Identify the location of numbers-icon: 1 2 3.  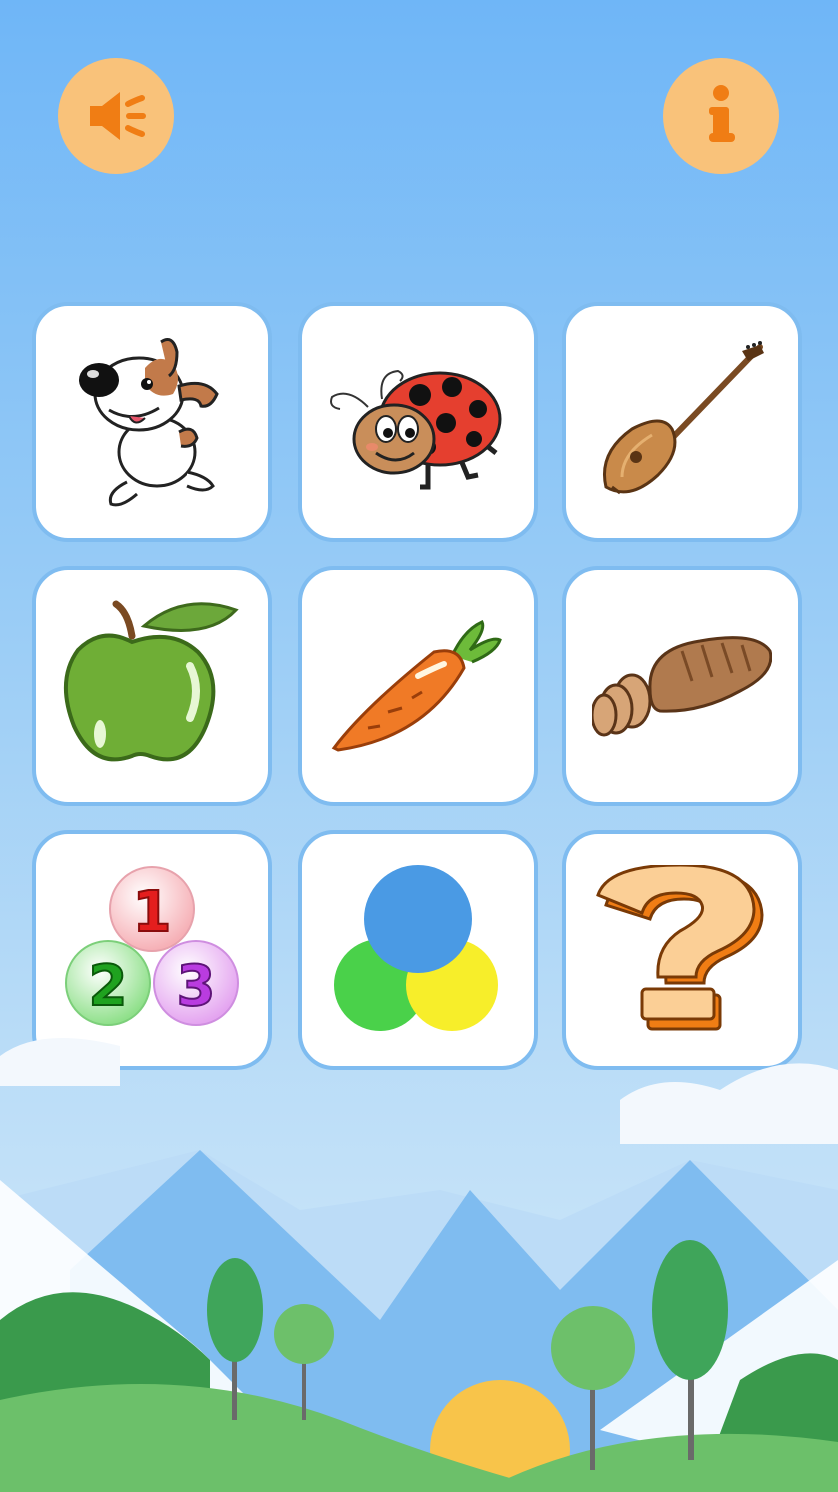
(152, 946).